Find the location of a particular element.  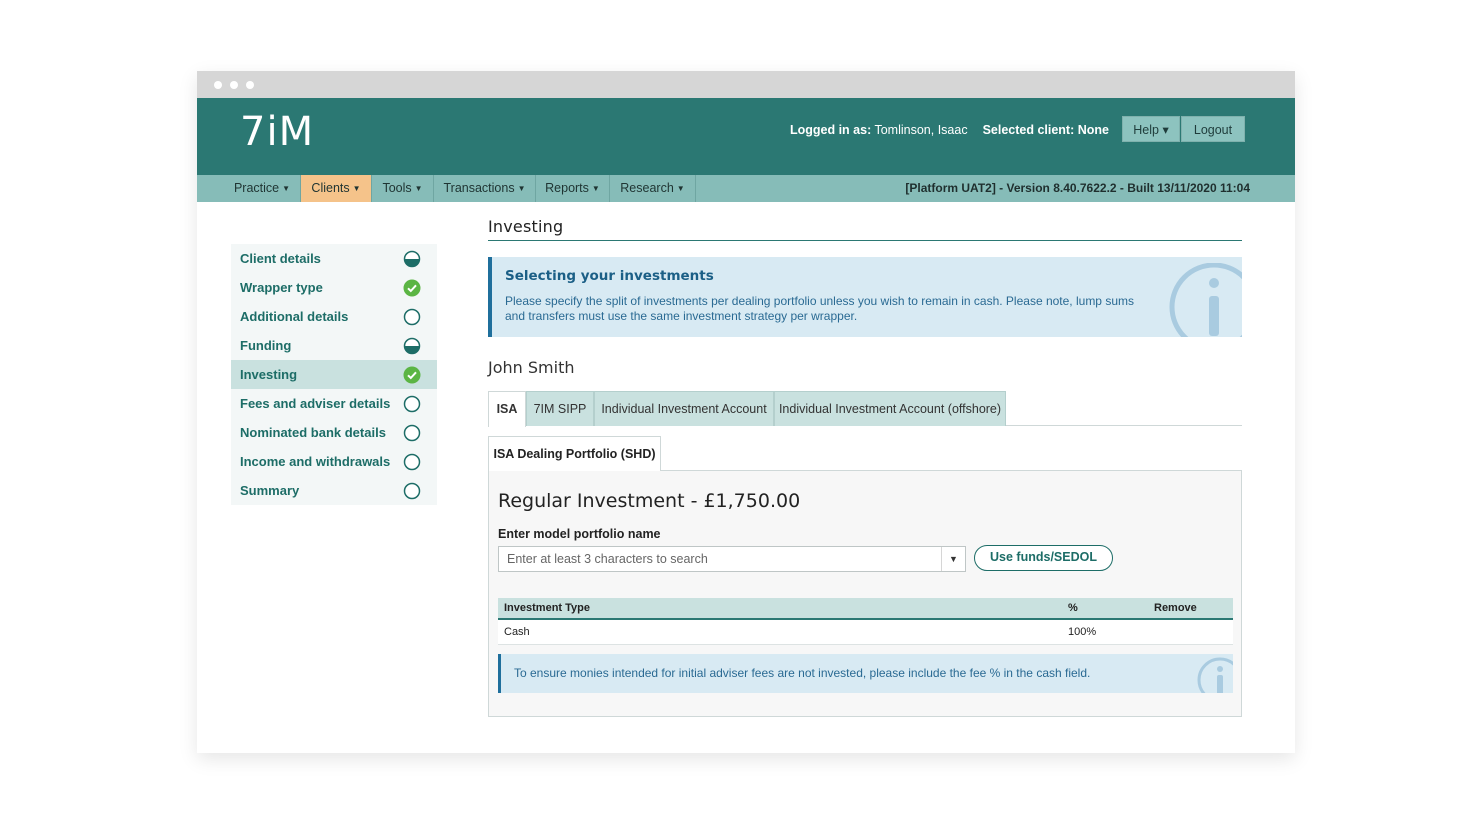

use-funds-sedol-button: Use funds/SEDOL is located at coordinates (1043, 558).